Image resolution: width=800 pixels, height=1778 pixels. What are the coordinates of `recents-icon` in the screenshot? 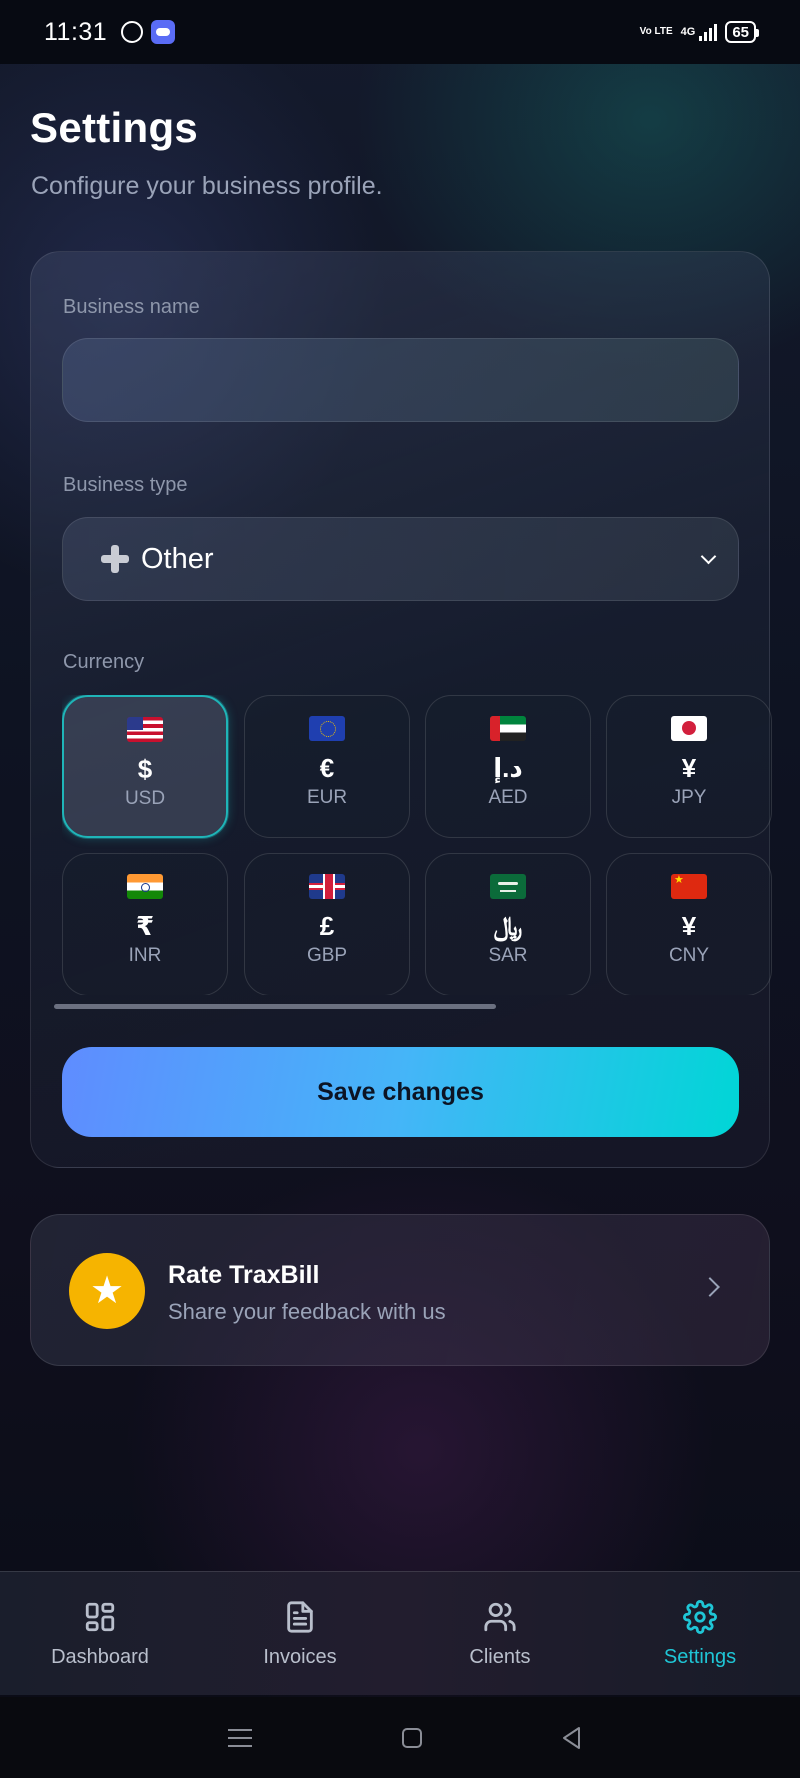 It's located at (240, 1737).